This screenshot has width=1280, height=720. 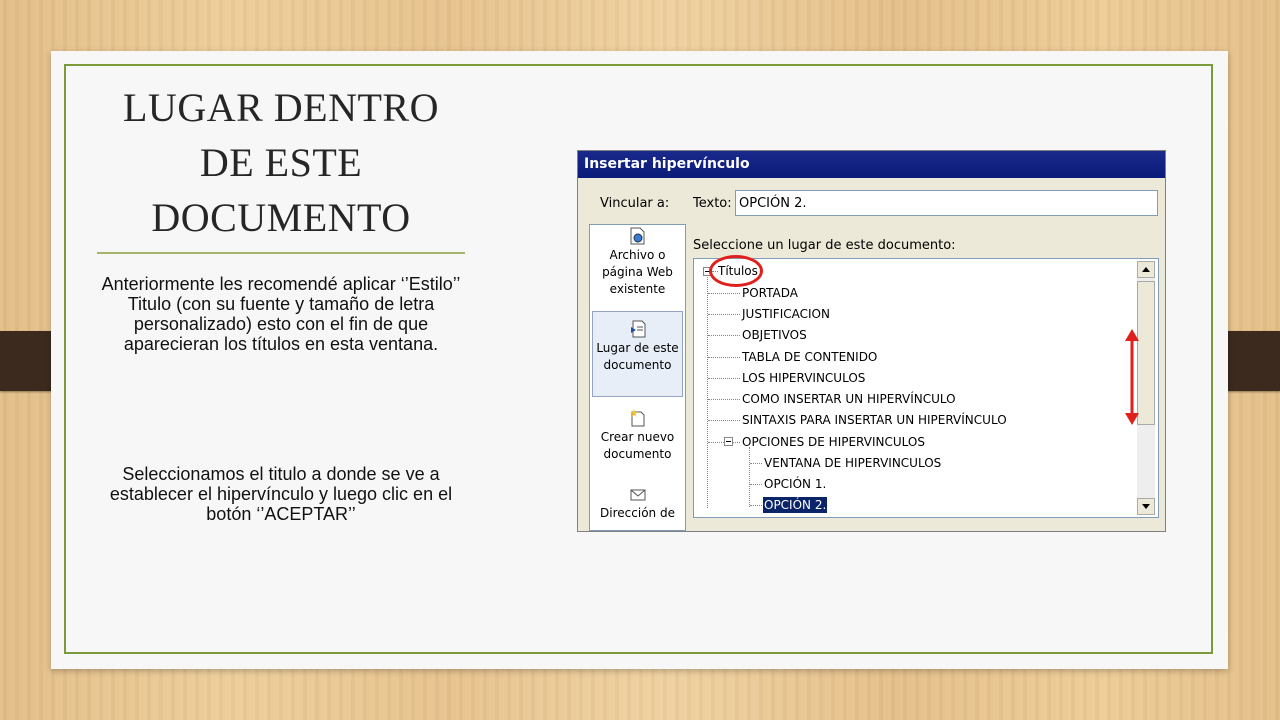 I want to click on link-target-file-web: Archivo o página Web existente, so click(x=637, y=266).